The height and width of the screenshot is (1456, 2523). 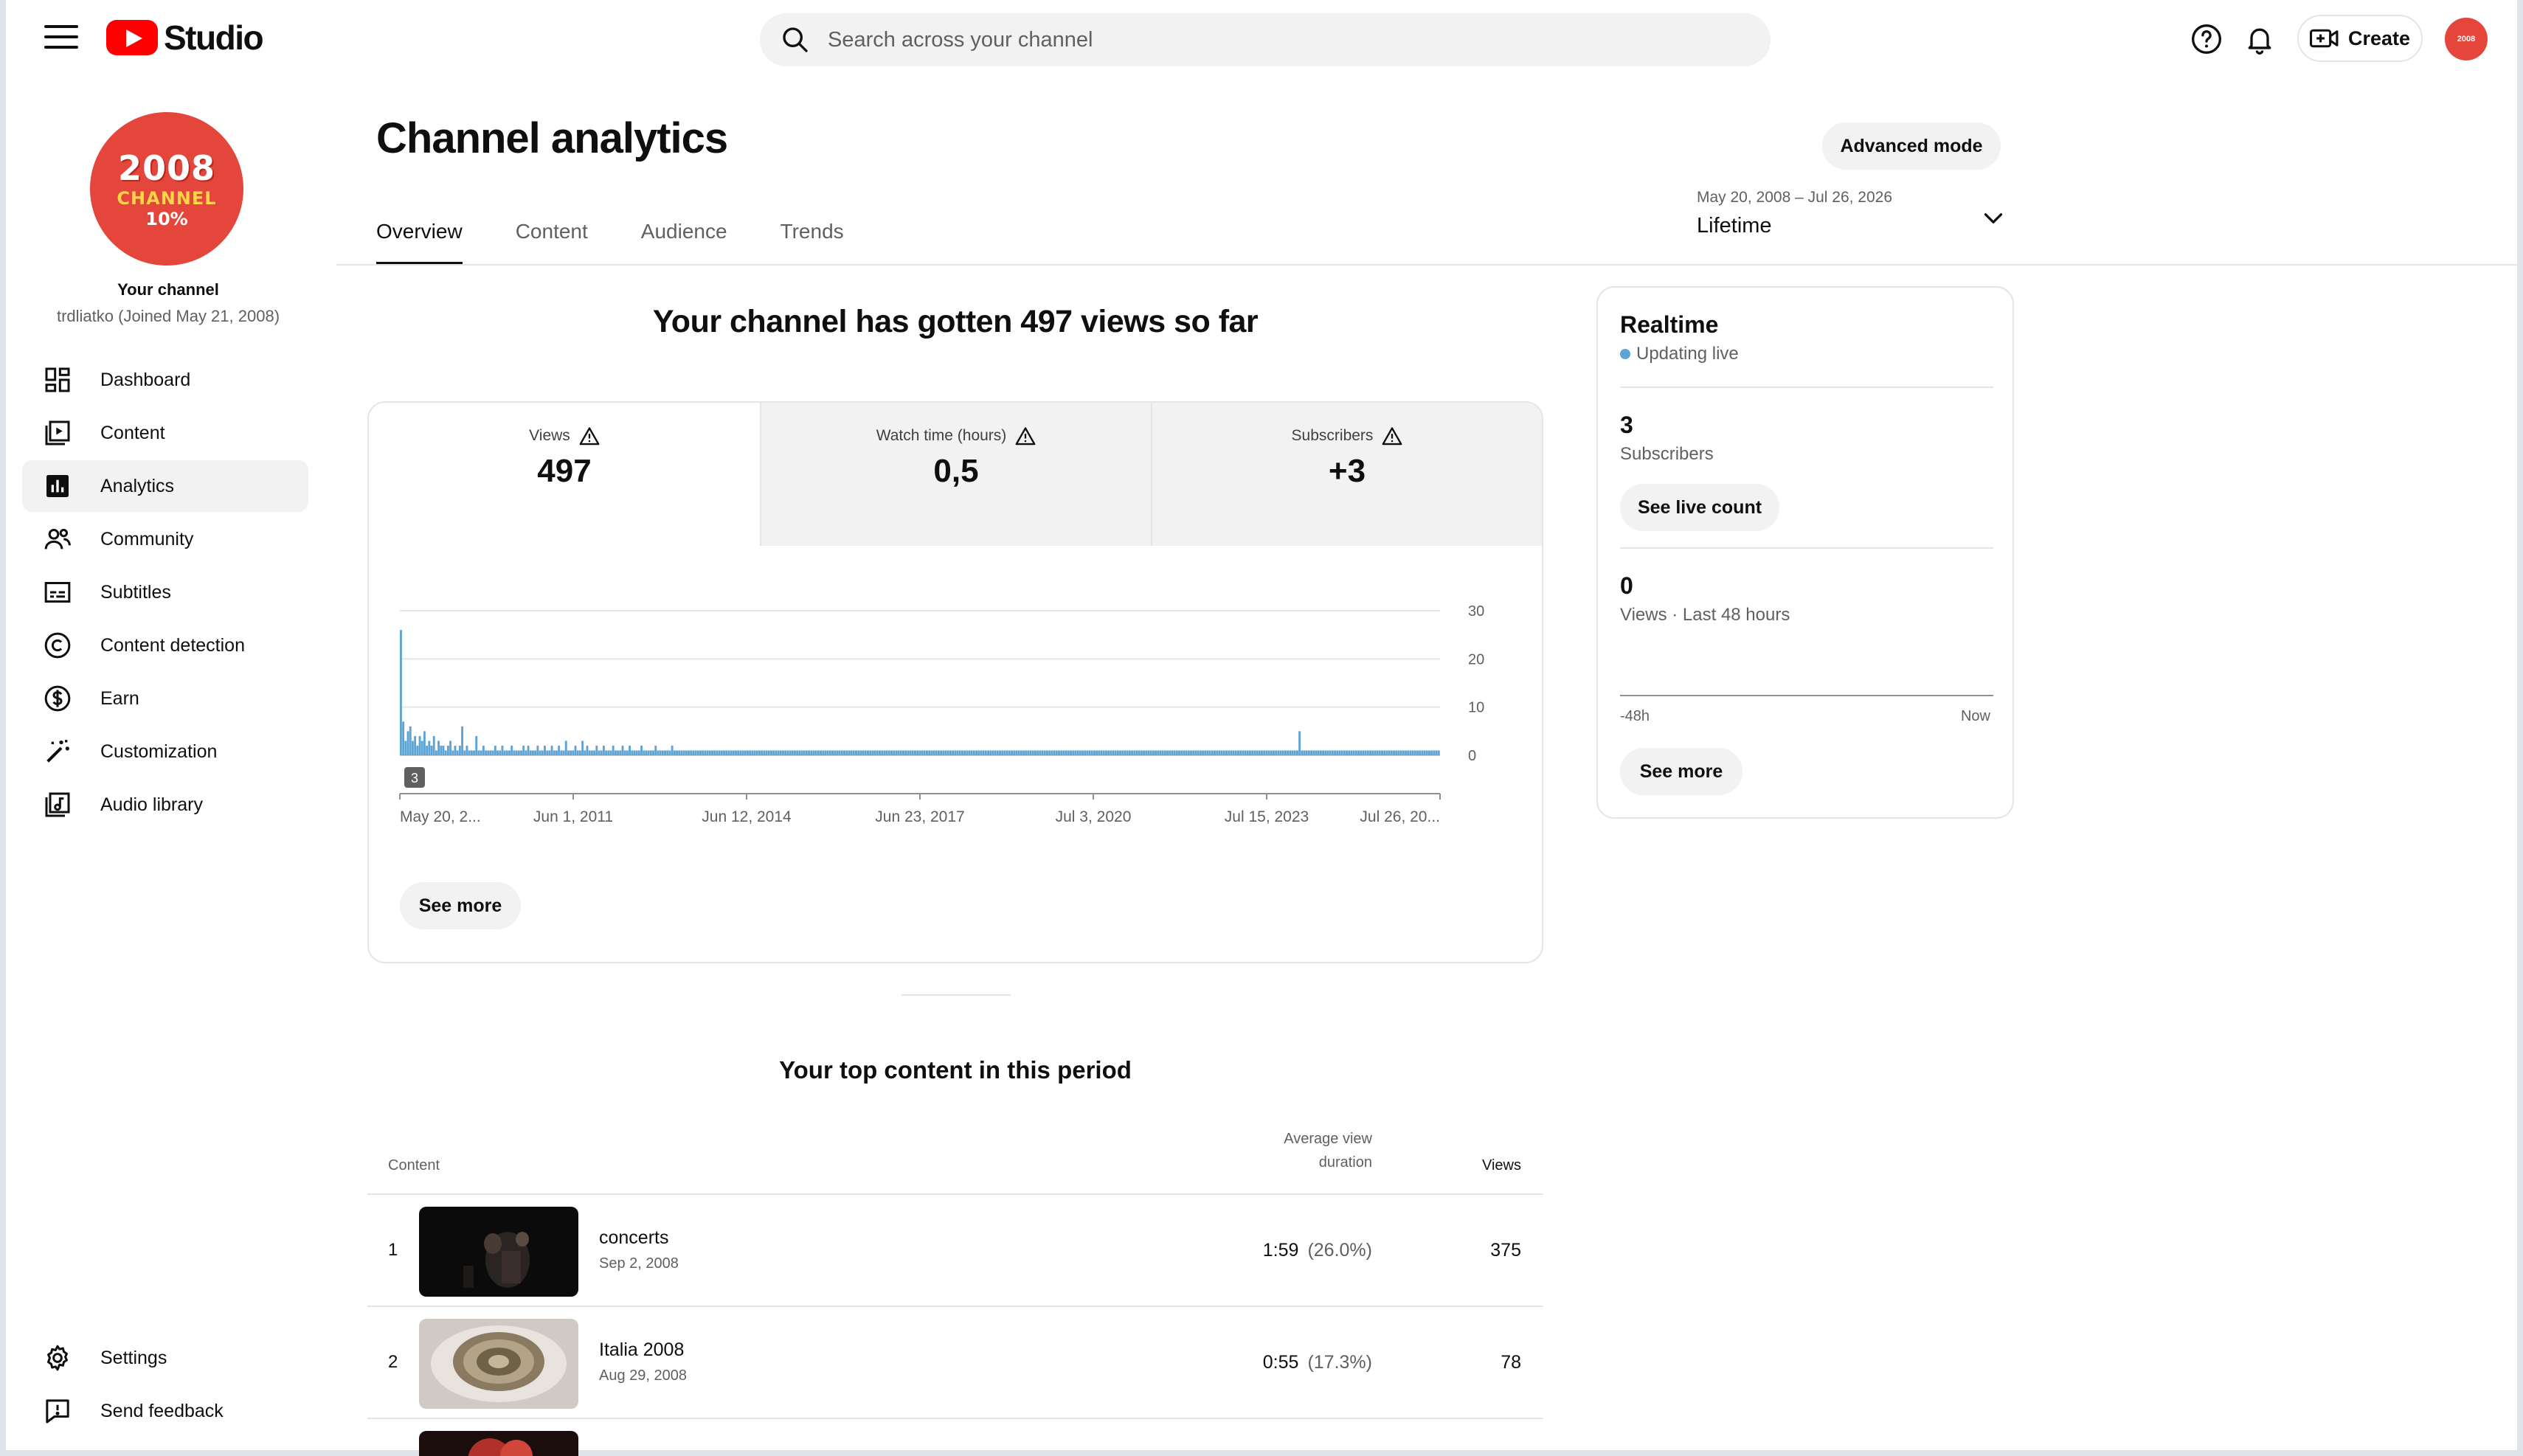 What do you see at coordinates (460, 905) in the screenshot?
I see `chart-see-more-button: See more` at bounding box center [460, 905].